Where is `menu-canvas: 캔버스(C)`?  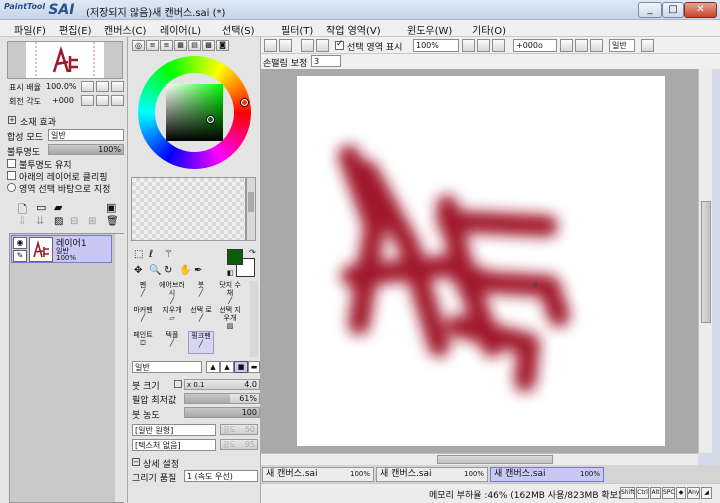 menu-canvas: 캔버스(C) is located at coordinates (125, 29).